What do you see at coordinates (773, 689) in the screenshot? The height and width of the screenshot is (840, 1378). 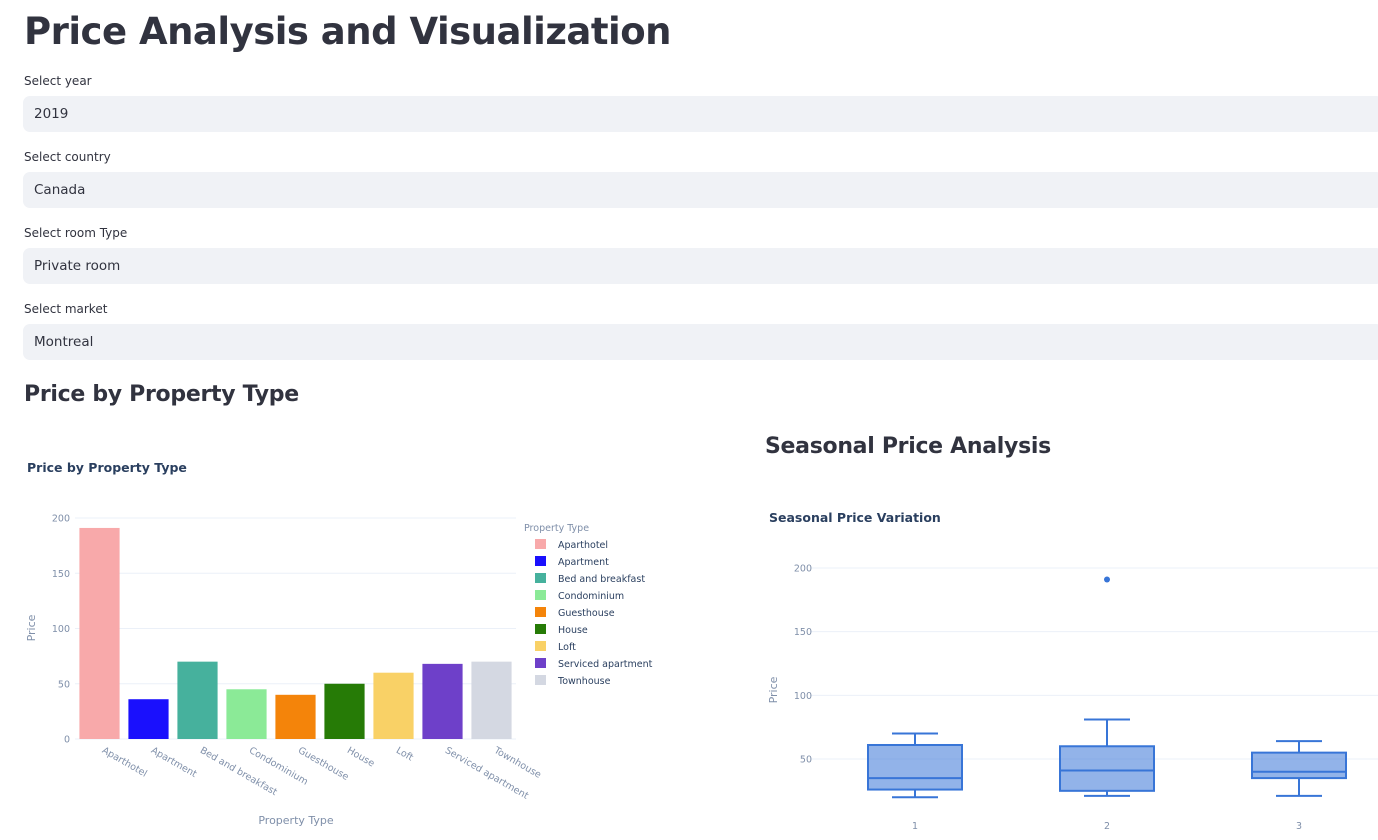 I see `box-chart-y-label: Price` at bounding box center [773, 689].